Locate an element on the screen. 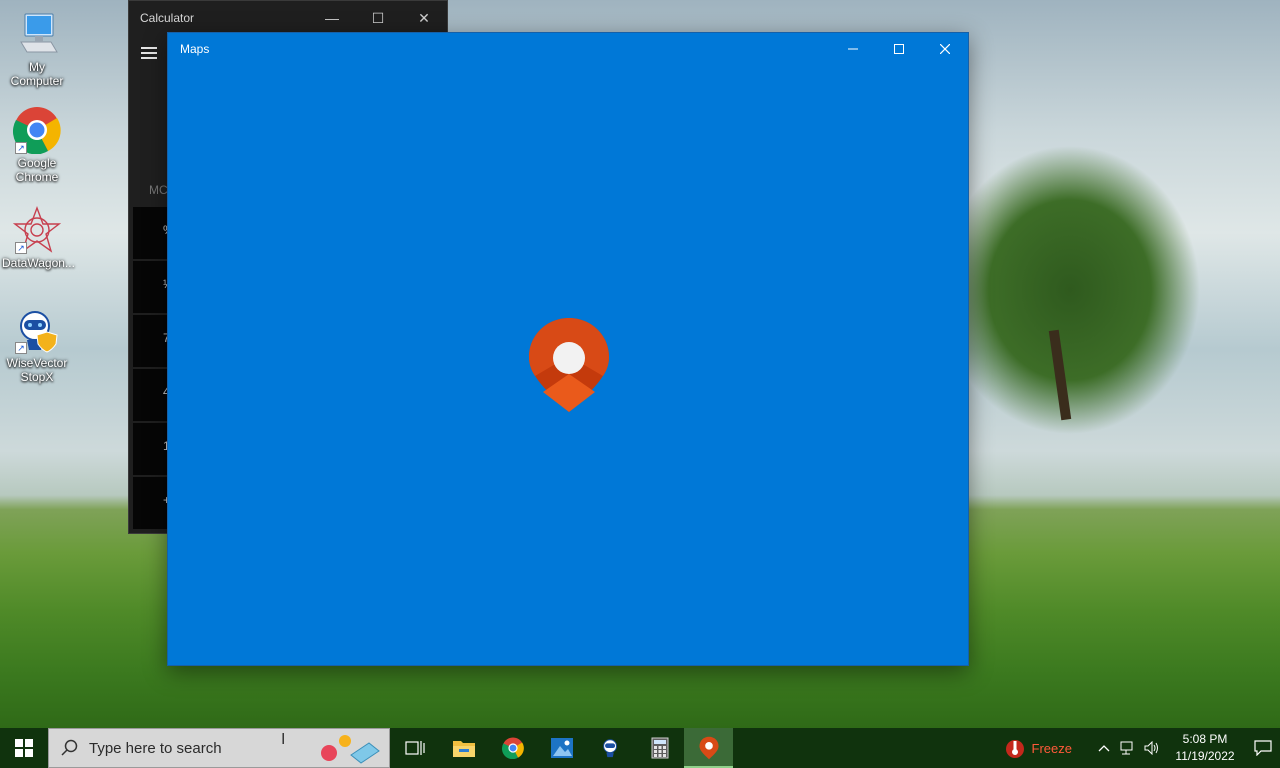  search-icon is located at coordinates (69, 747).